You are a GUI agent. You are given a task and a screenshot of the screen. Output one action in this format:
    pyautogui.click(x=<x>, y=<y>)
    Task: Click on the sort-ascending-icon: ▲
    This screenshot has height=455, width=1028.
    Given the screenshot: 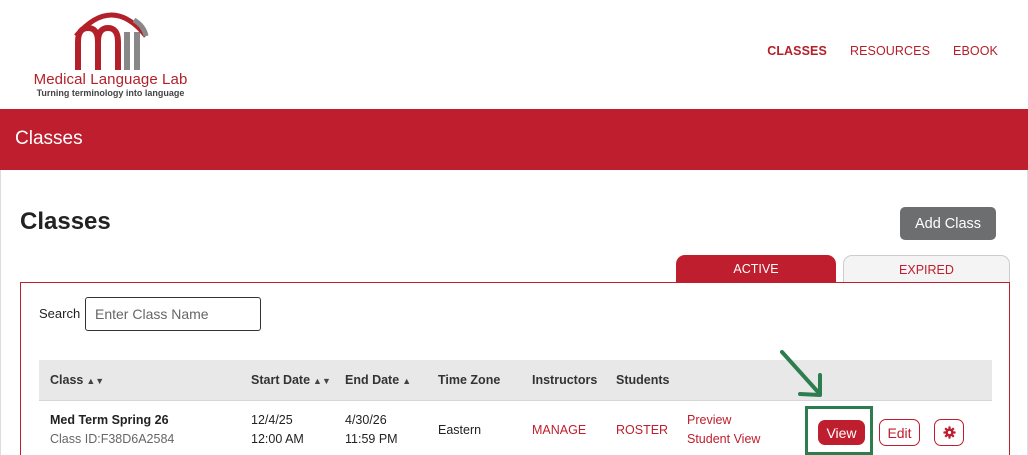 What is the action you would take?
    pyautogui.click(x=406, y=381)
    